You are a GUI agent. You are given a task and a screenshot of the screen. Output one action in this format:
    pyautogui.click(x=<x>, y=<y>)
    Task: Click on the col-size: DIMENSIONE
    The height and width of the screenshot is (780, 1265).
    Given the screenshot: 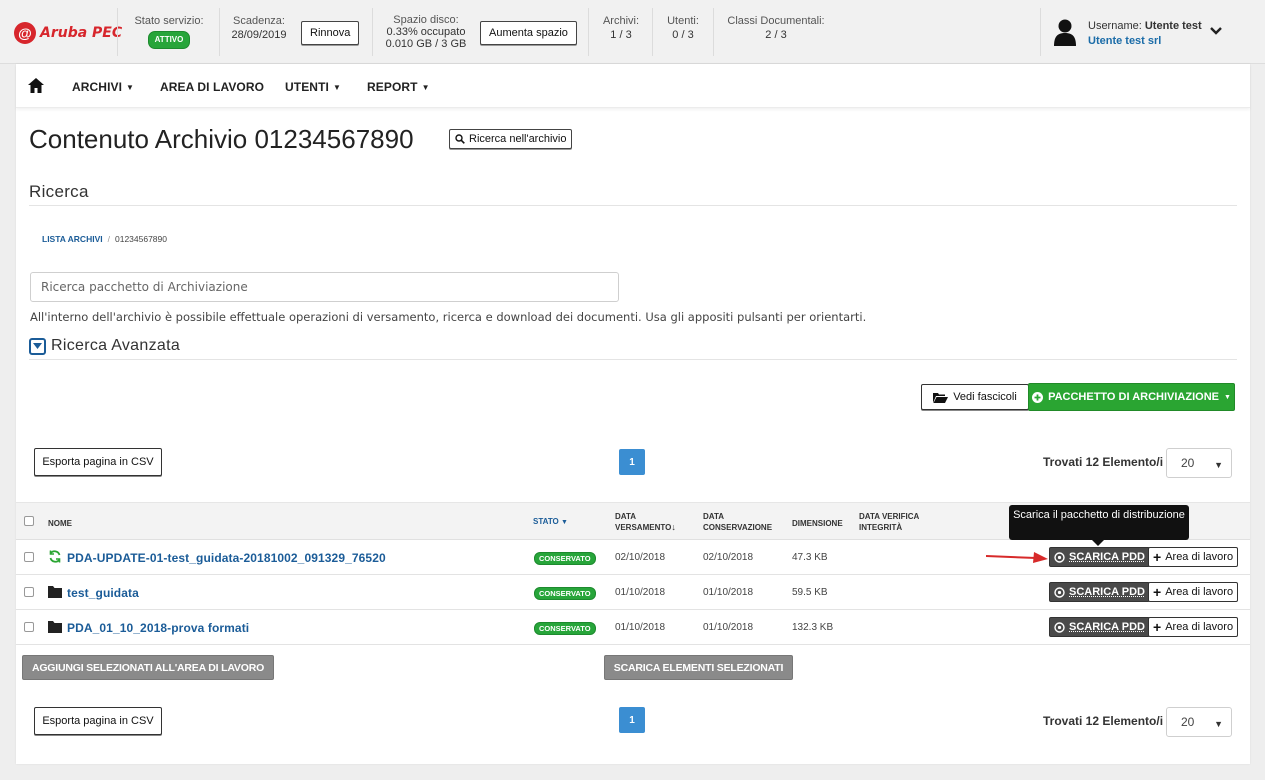 What is the action you would take?
    pyautogui.click(x=817, y=523)
    